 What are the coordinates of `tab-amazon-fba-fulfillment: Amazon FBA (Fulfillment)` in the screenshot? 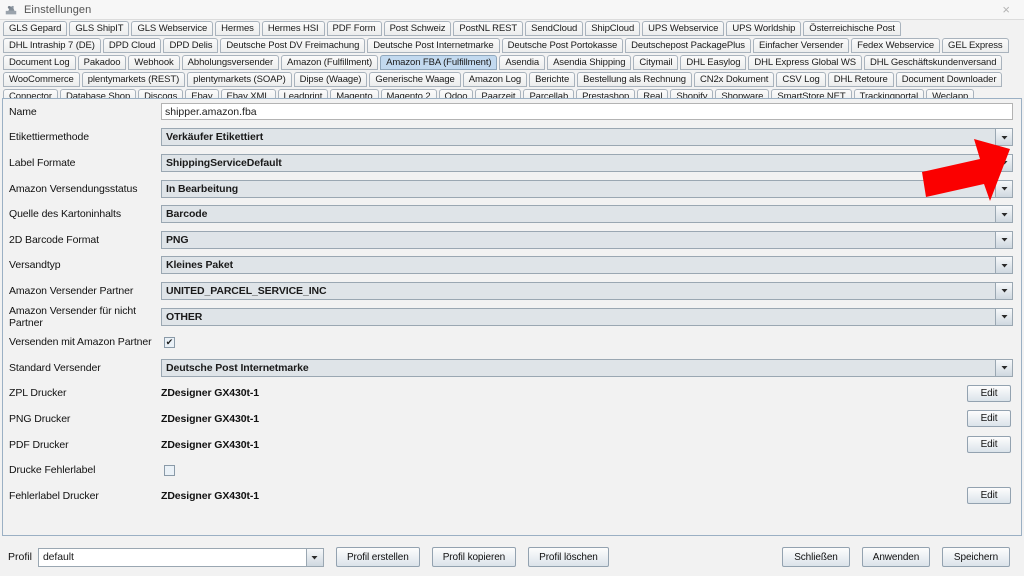 It's located at (439, 62).